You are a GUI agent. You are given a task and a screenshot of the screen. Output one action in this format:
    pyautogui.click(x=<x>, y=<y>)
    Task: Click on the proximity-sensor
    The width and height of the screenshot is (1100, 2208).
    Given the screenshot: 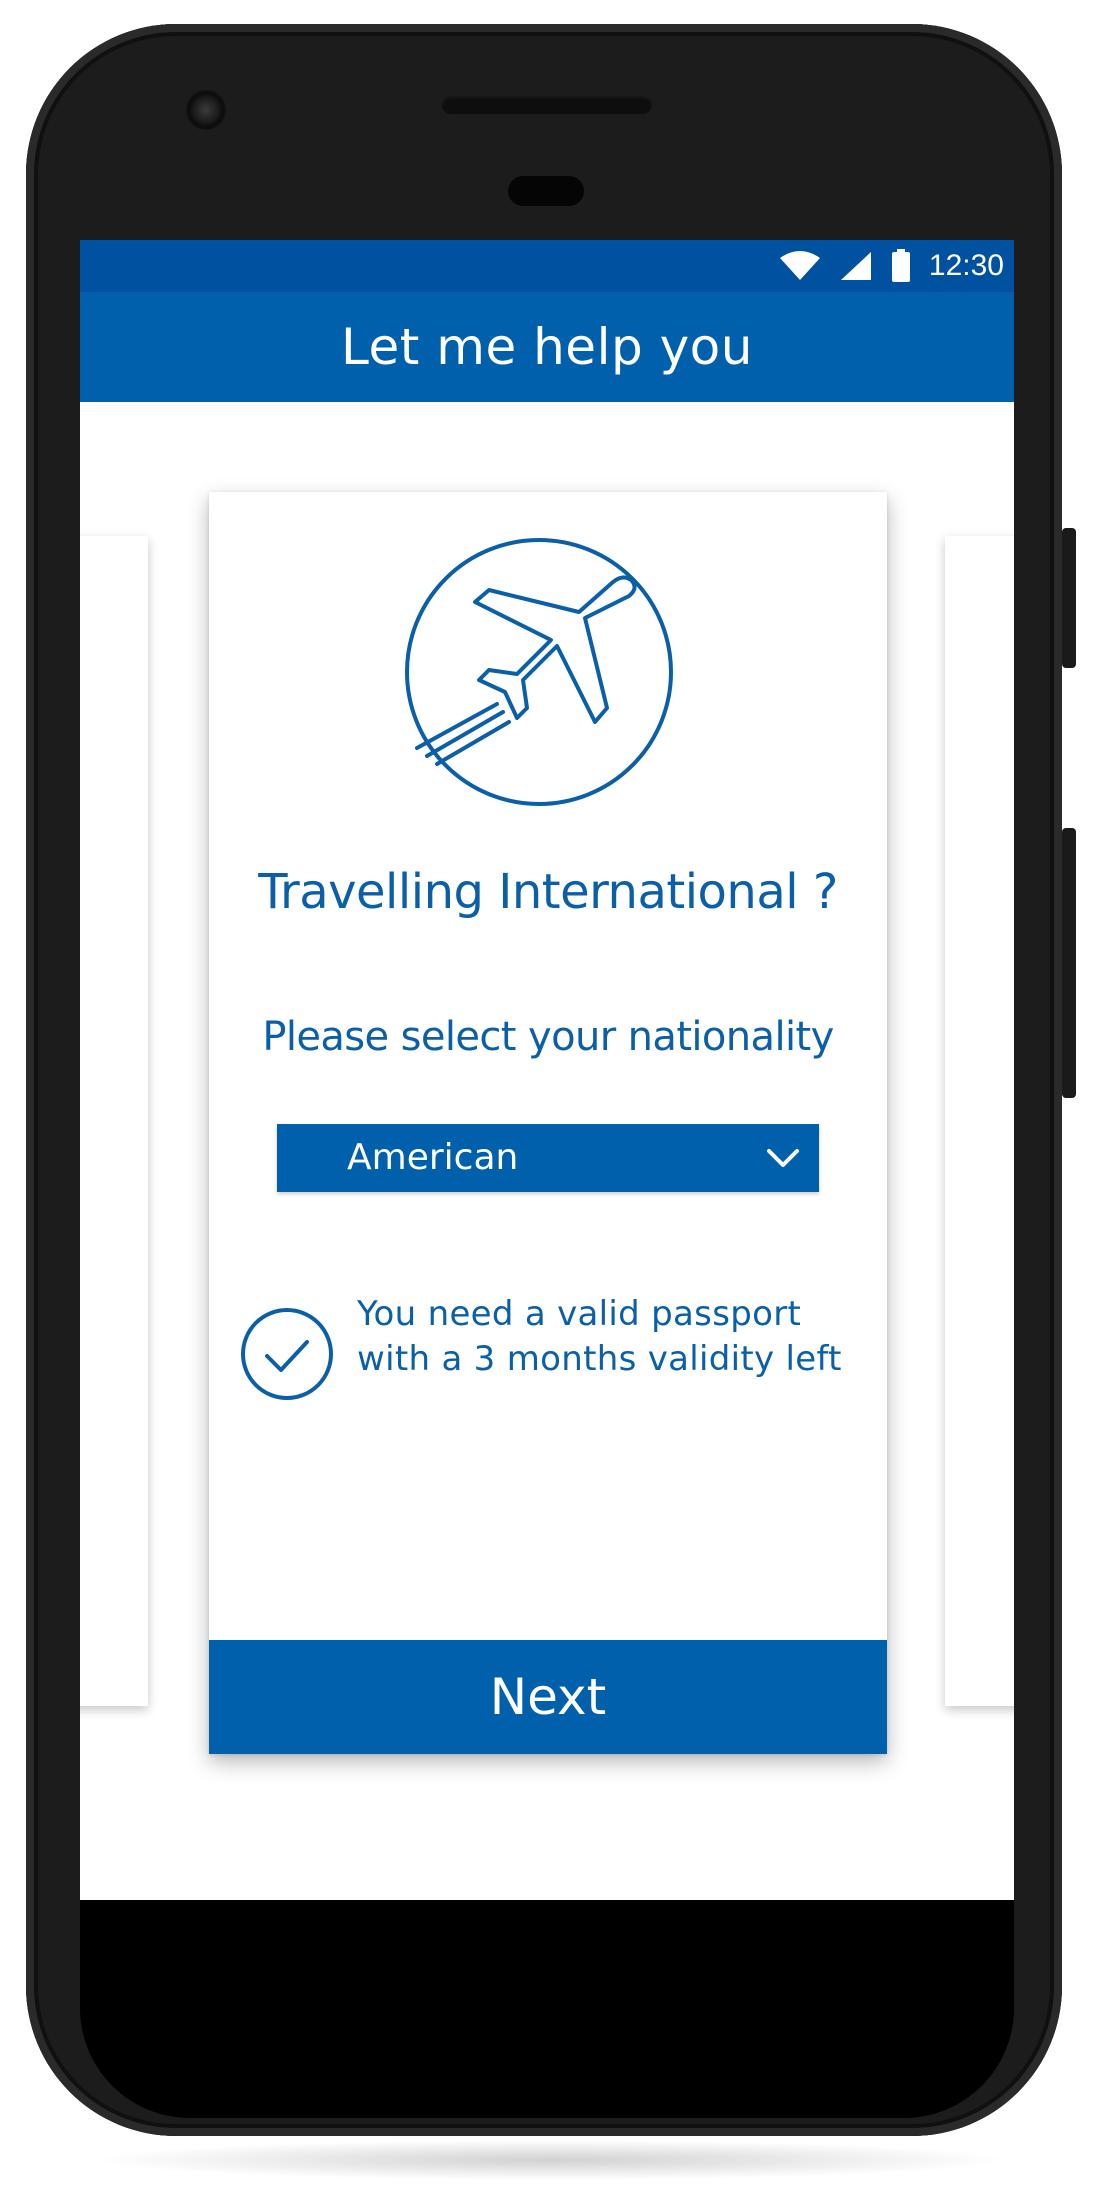 What is the action you would take?
    pyautogui.click(x=546, y=191)
    